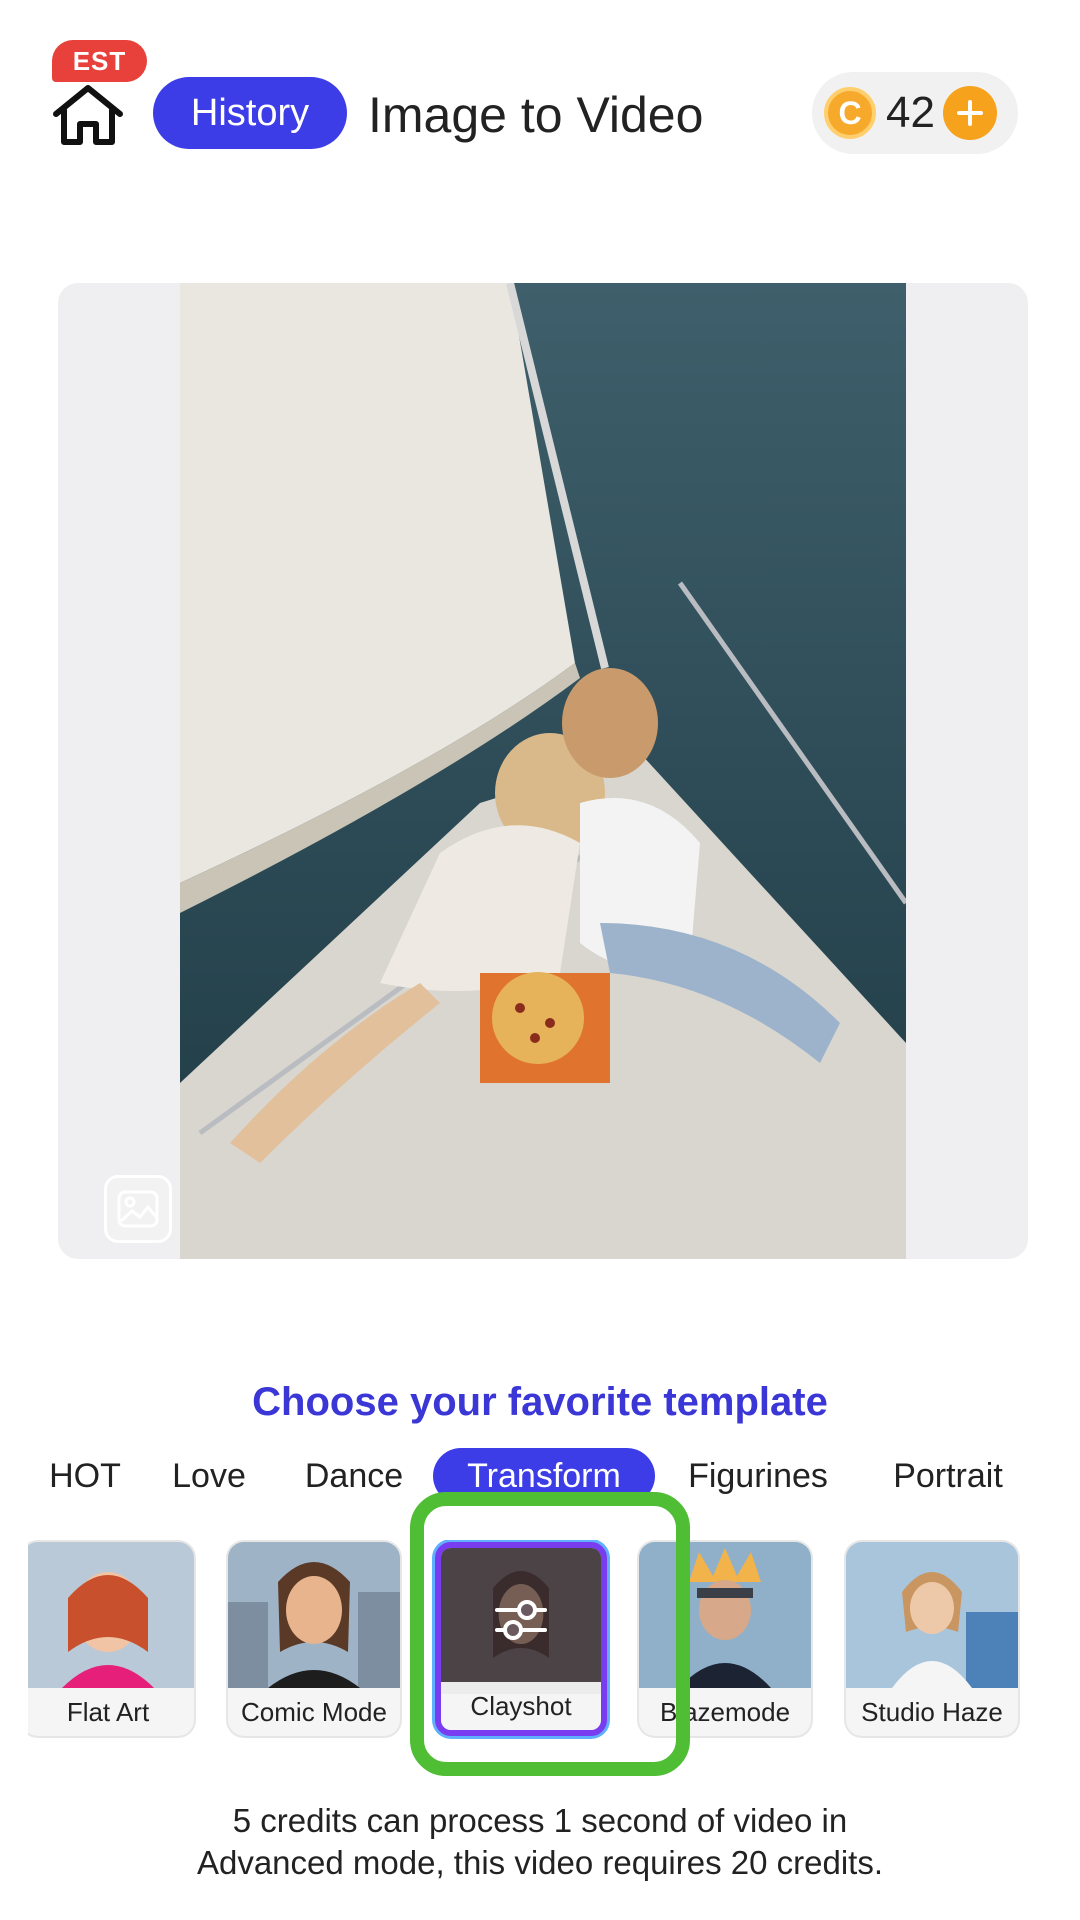 This screenshot has height=1920, width=1080. I want to click on plus-icon, so click(969, 113).